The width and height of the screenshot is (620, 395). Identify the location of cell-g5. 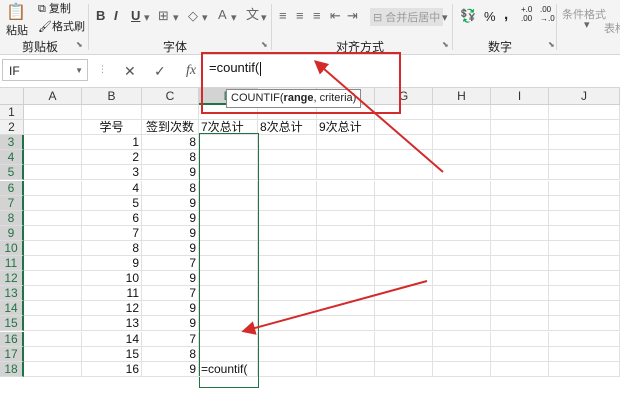
(404, 173).